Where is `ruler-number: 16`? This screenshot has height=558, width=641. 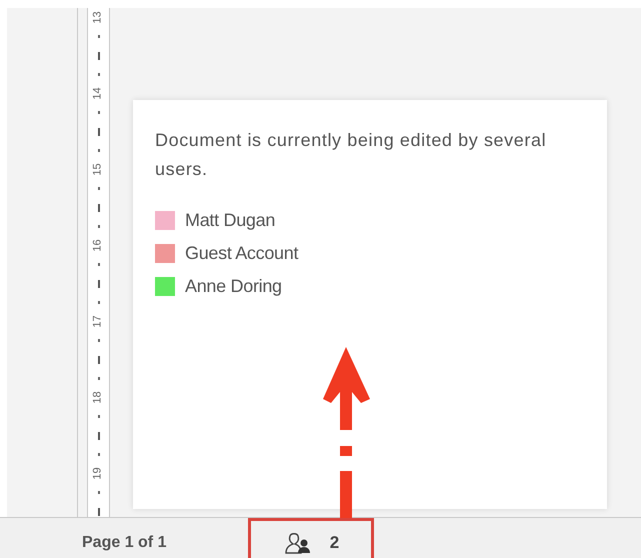 ruler-number: 16 is located at coordinates (98, 245).